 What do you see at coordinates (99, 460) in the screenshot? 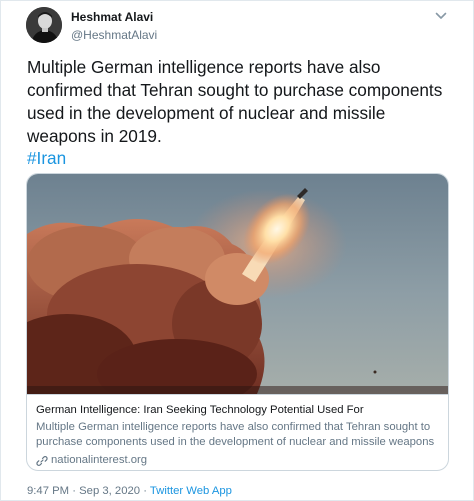
I see `card-domain-text: nationalinterest.org` at bounding box center [99, 460].